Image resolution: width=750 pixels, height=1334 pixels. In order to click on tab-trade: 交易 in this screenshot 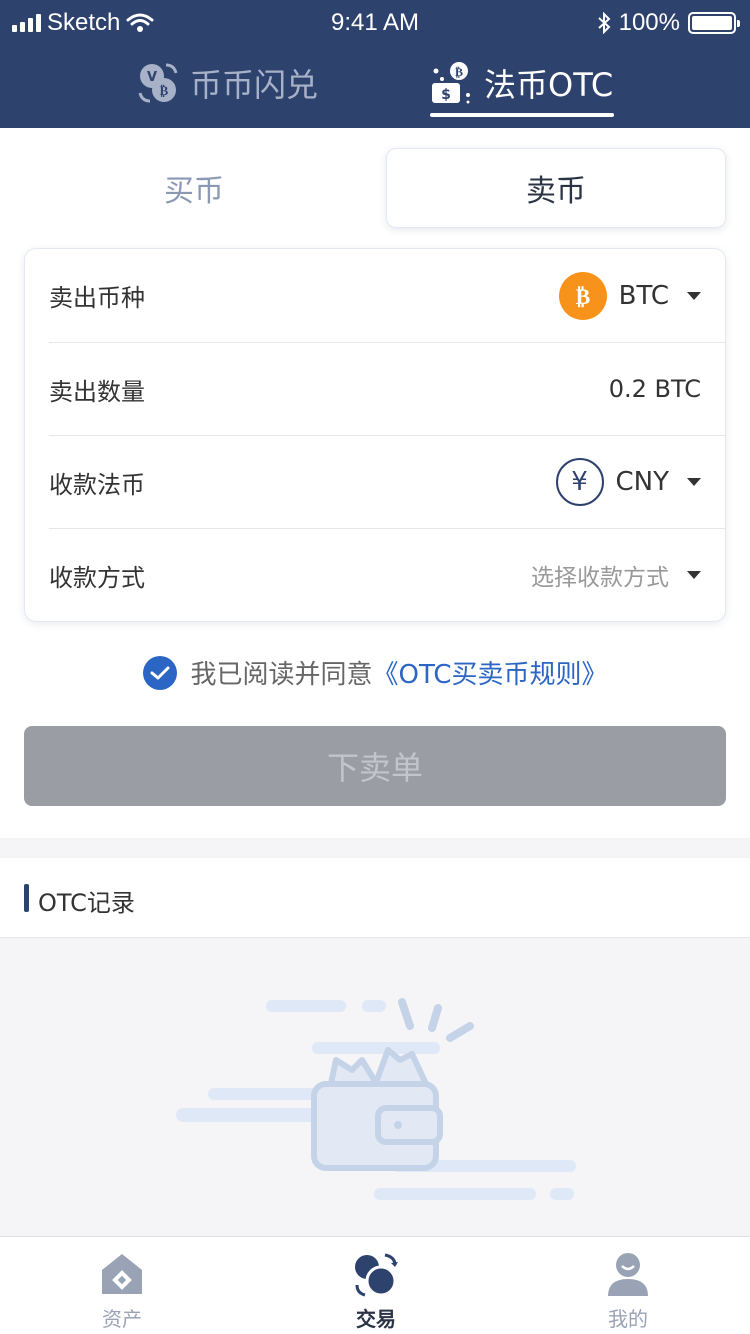, I will do `click(376, 1291)`.